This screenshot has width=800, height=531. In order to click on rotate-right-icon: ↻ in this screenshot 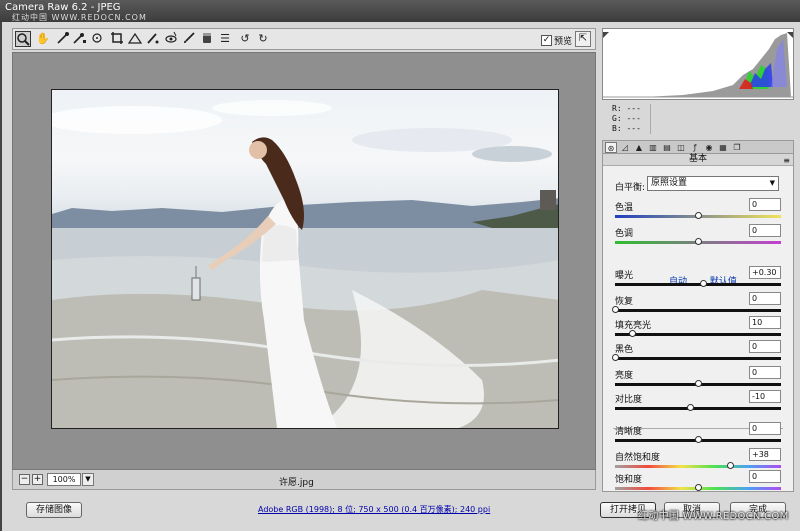, I will do `click(263, 39)`.